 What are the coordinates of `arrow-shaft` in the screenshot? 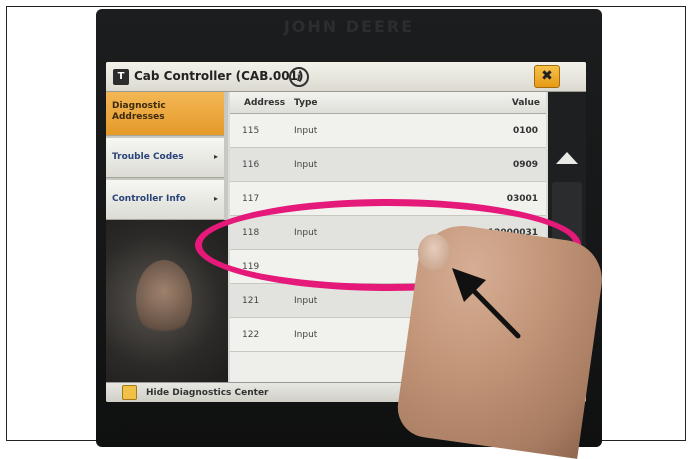 It's located at (494, 311).